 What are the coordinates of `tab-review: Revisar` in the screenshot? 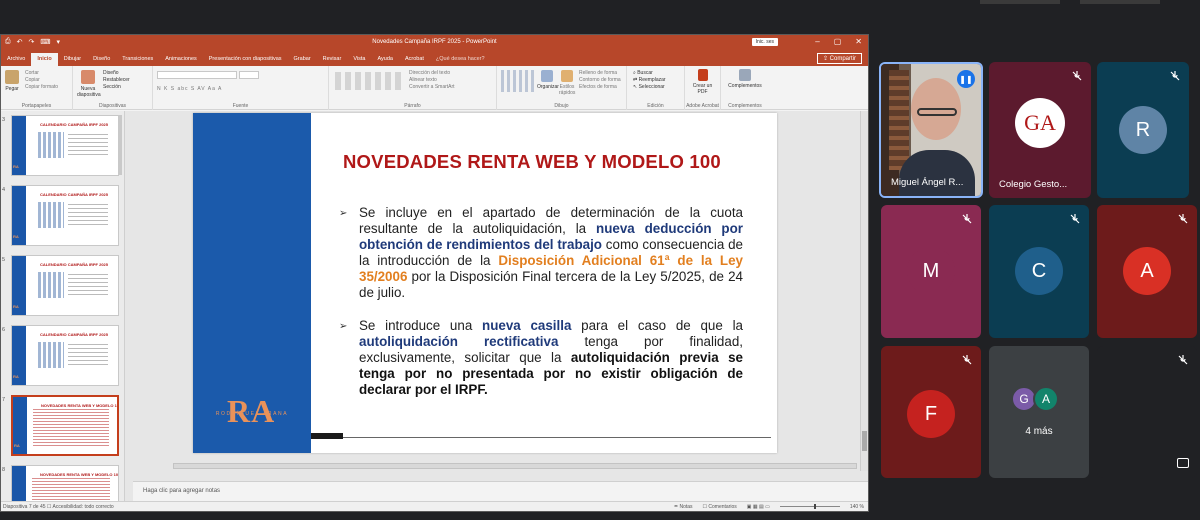 It's located at (332, 59).